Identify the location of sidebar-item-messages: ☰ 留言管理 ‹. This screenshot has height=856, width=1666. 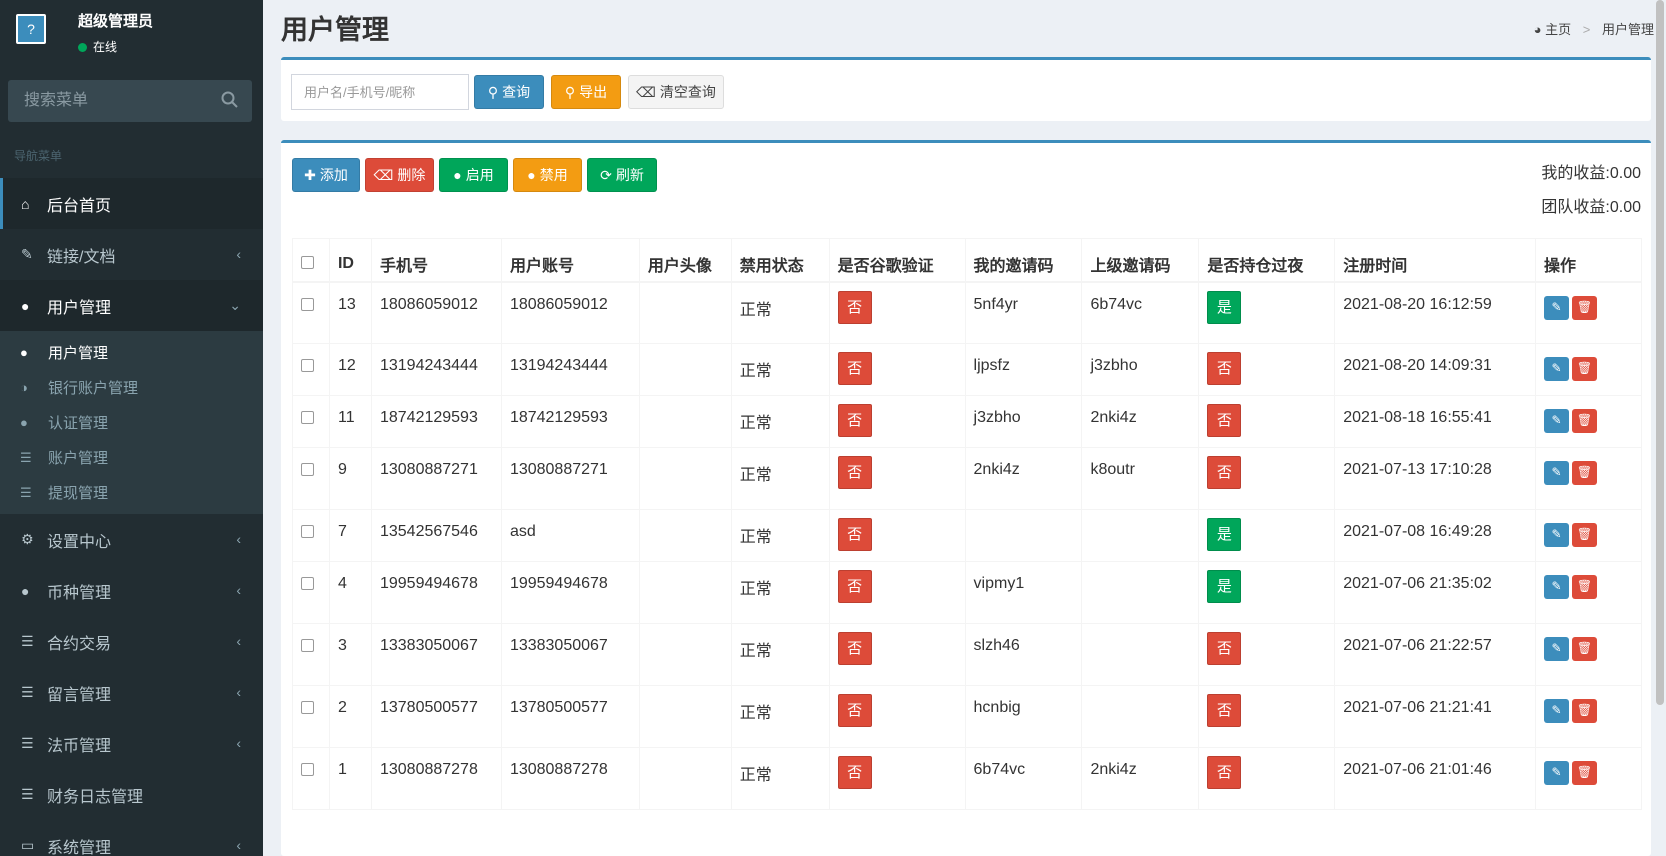
(131, 692).